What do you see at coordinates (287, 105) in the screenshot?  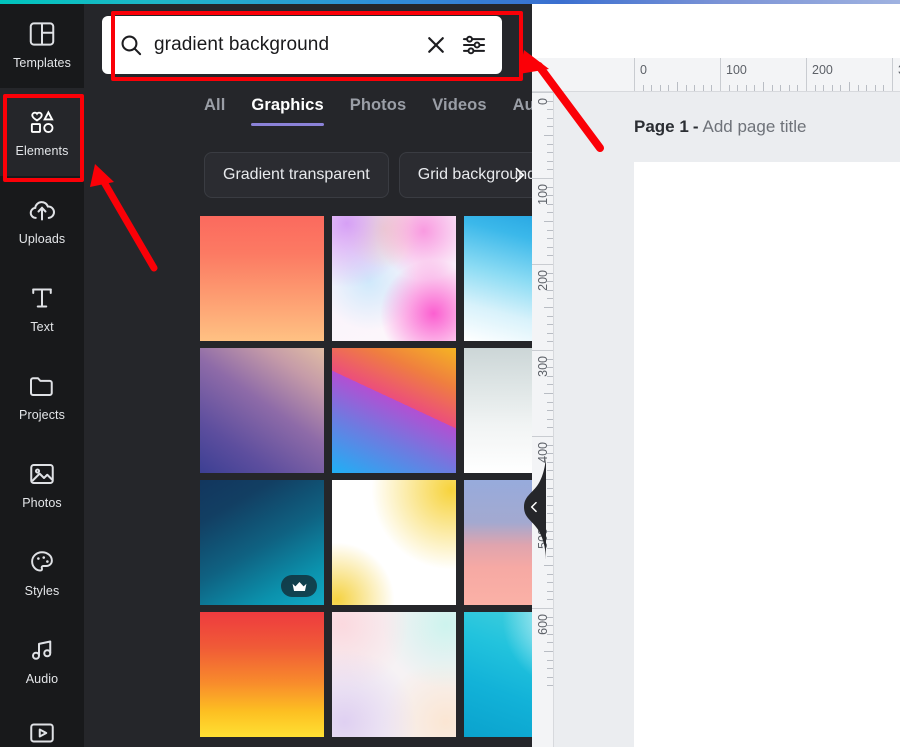 I see `tab-graphics-label: Graphics` at bounding box center [287, 105].